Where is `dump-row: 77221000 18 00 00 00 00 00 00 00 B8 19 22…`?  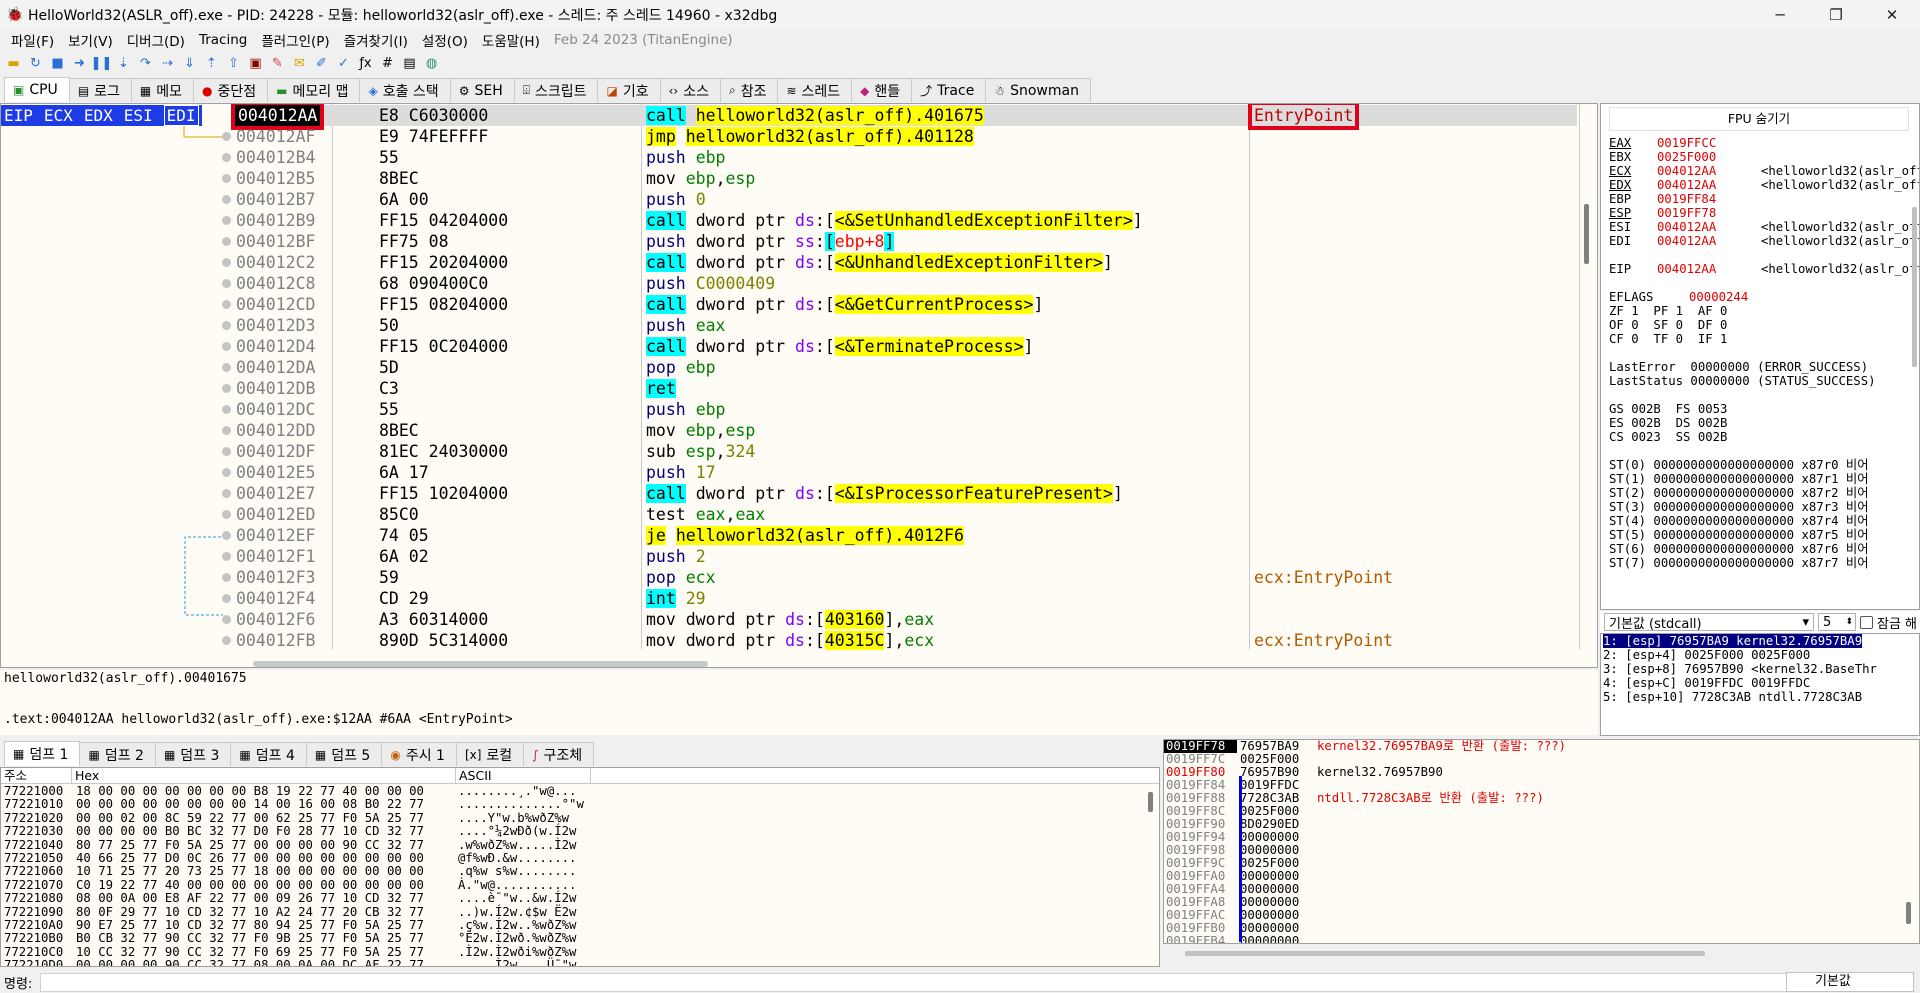
dump-row: 77221000 18 00 00 00 00 00 00 00 B8 19 22… is located at coordinates (296, 791).